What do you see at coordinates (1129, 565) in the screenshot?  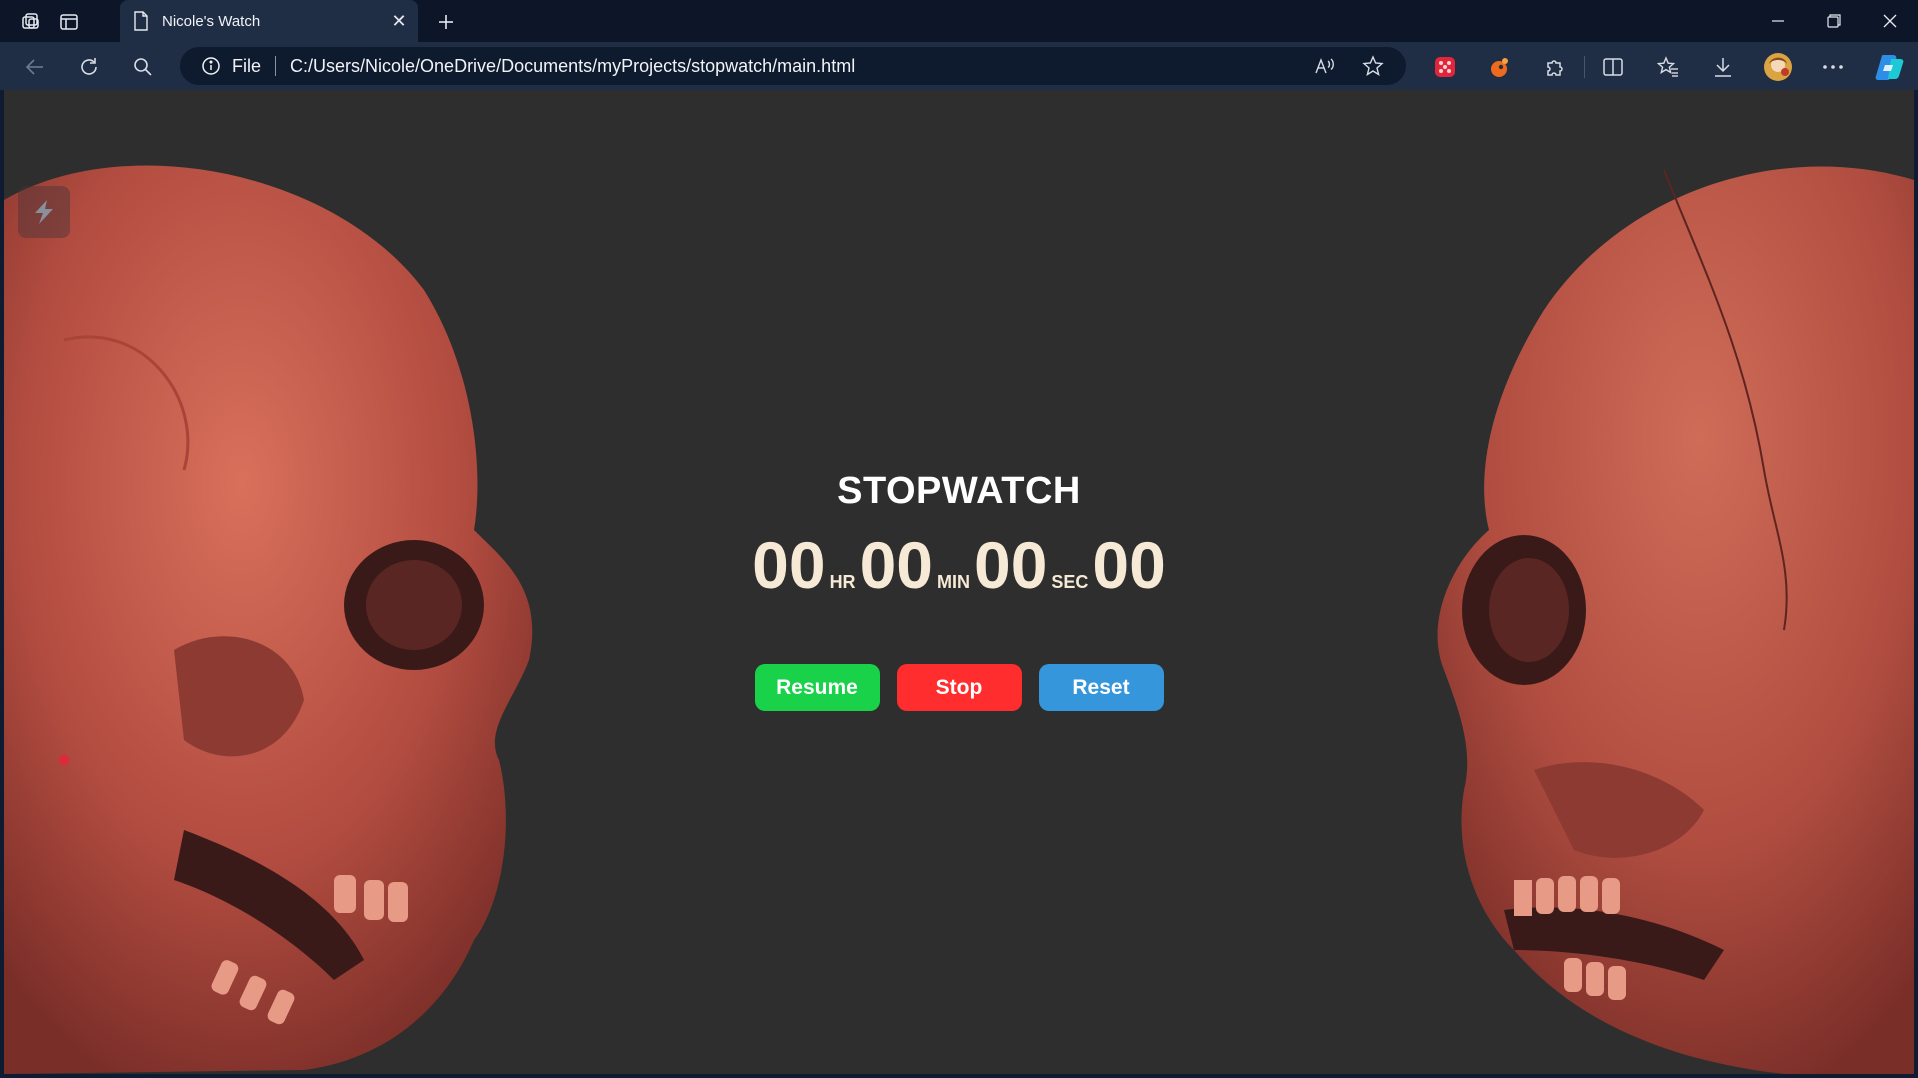 I see `centiseconds-value: 00` at bounding box center [1129, 565].